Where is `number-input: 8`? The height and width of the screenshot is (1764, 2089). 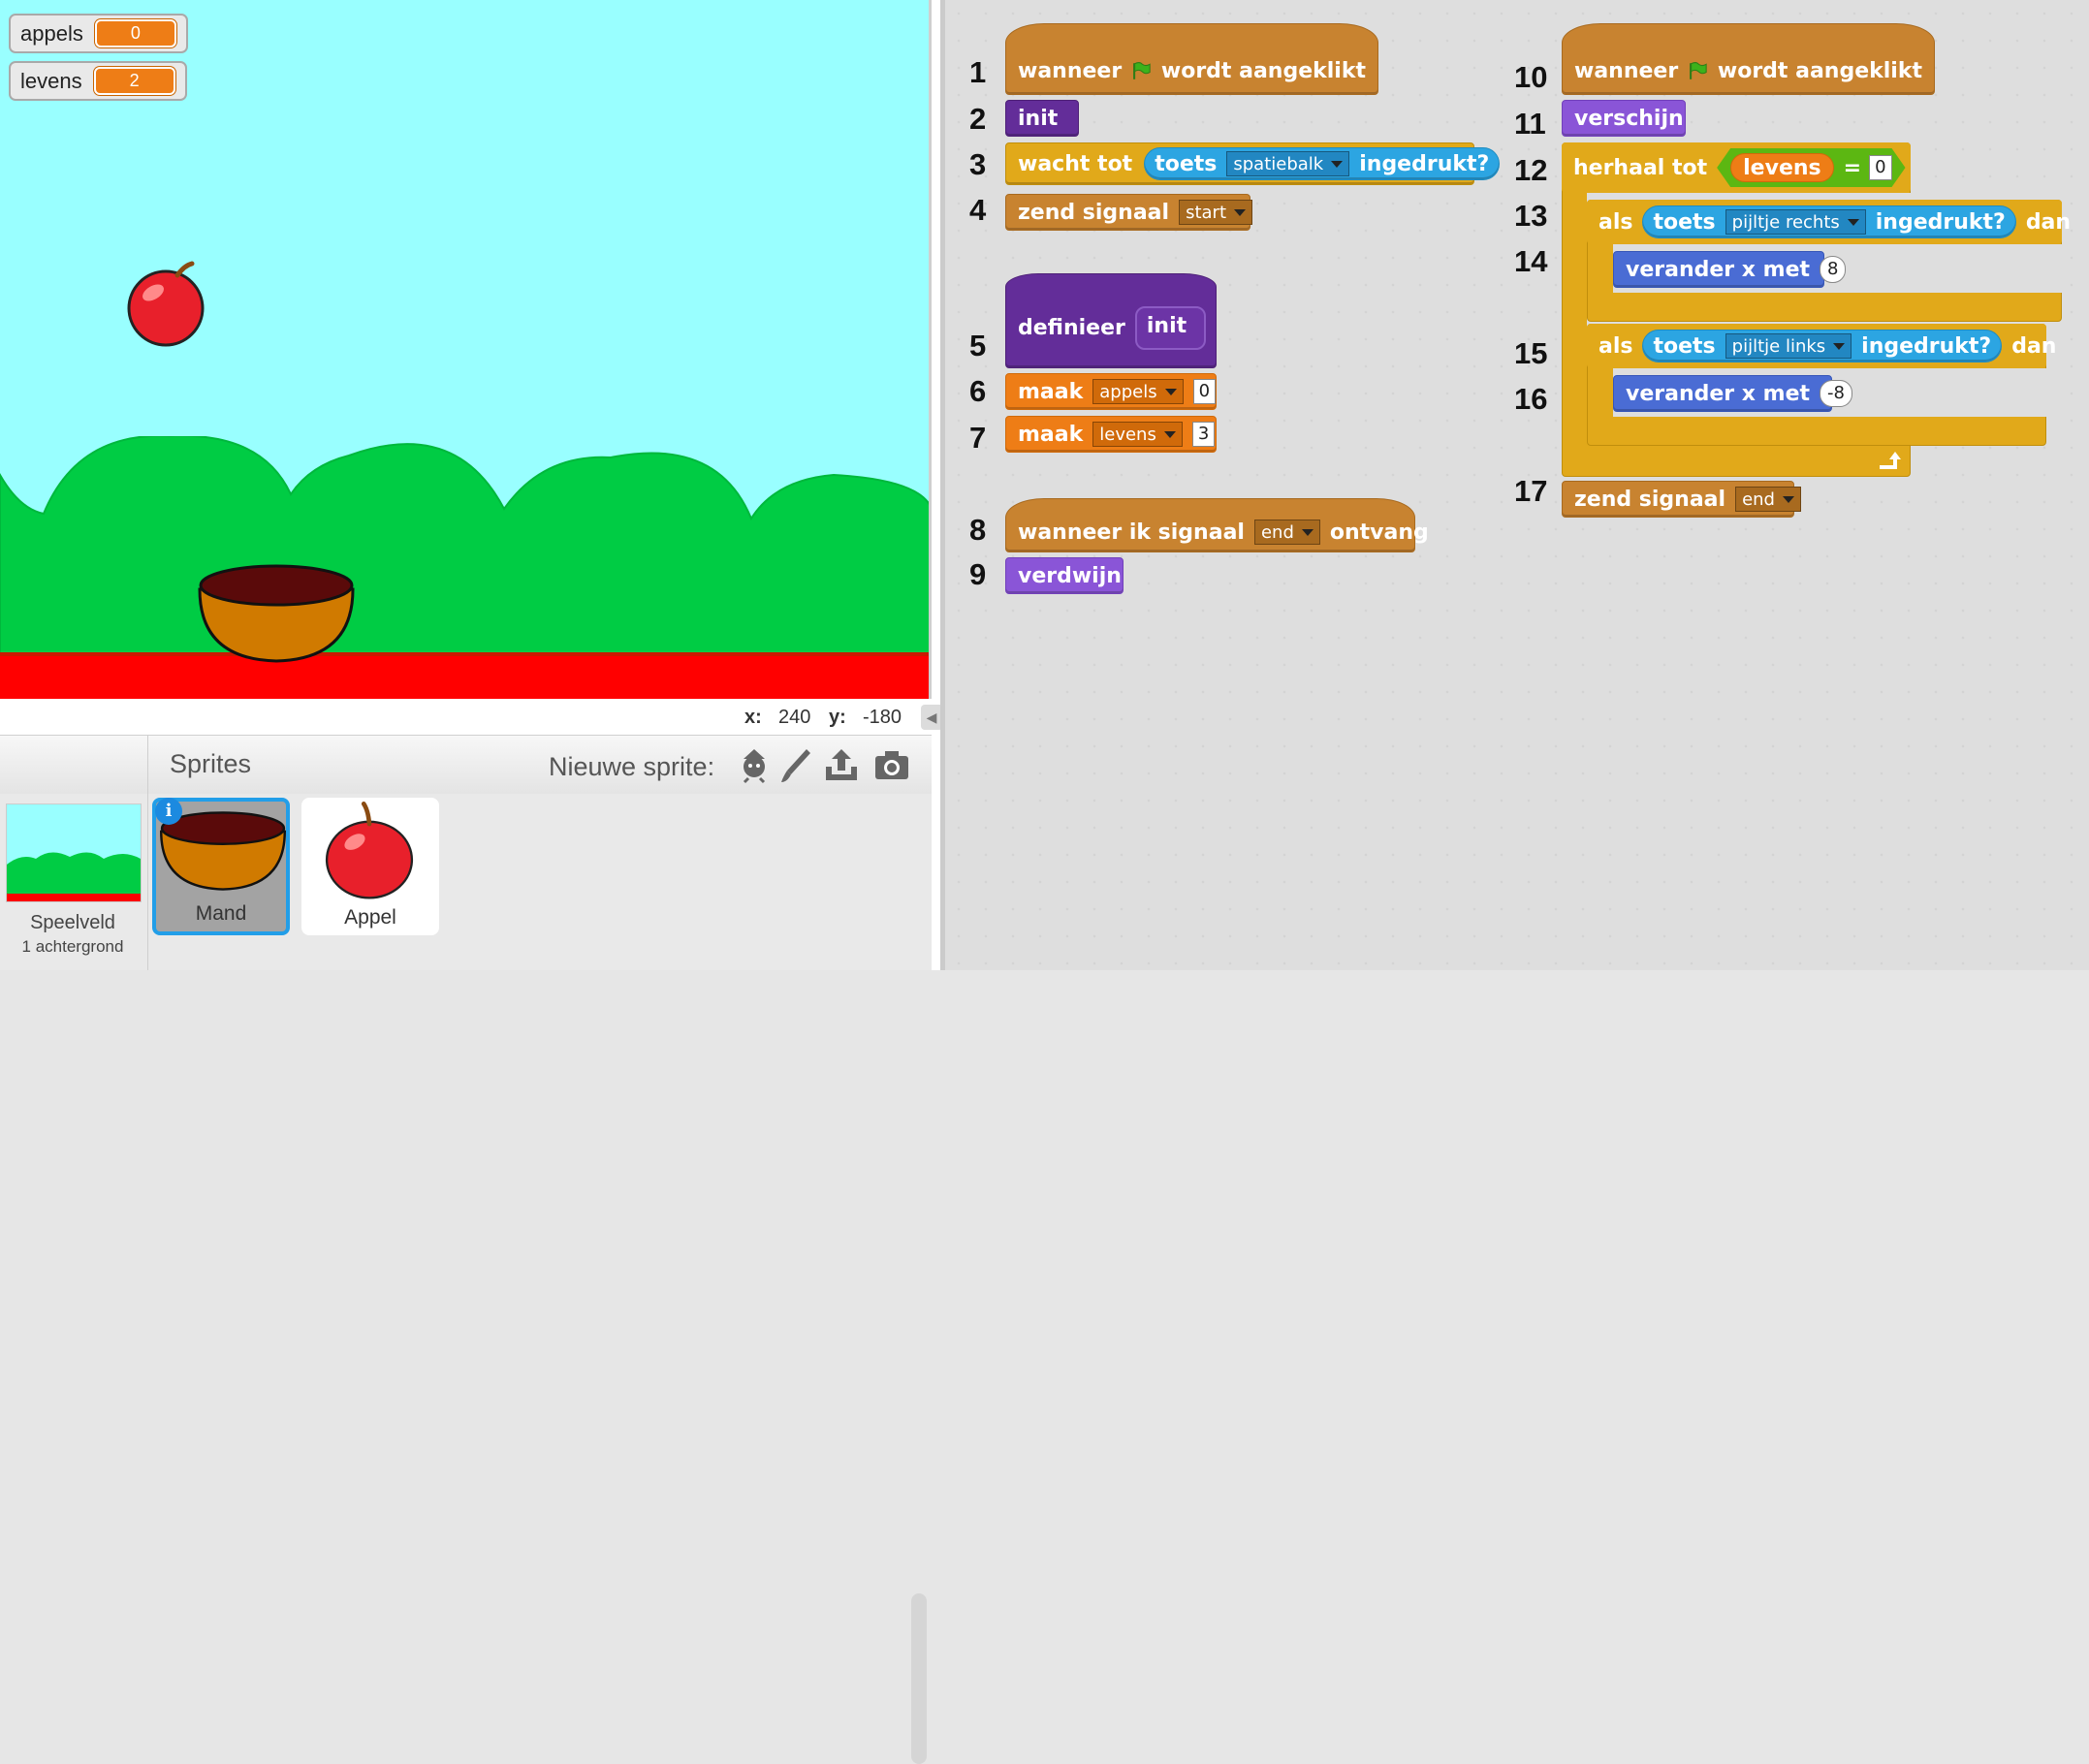 number-input: 8 is located at coordinates (1833, 270).